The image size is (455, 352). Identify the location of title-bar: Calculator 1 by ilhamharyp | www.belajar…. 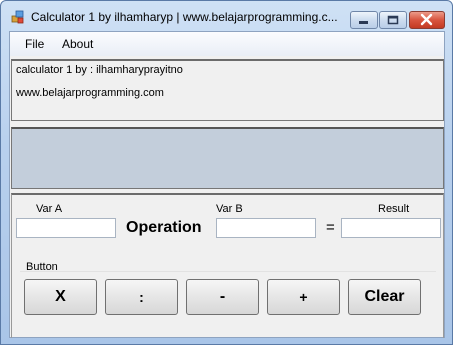
(226, 16).